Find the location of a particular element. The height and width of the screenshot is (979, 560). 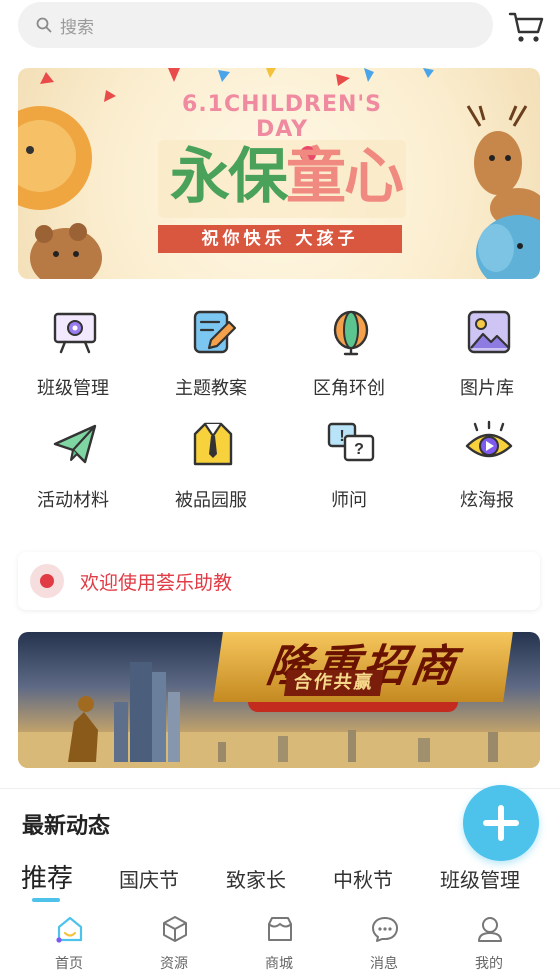

grid-item-class-management: 班级管理 is located at coordinates (73, 355).